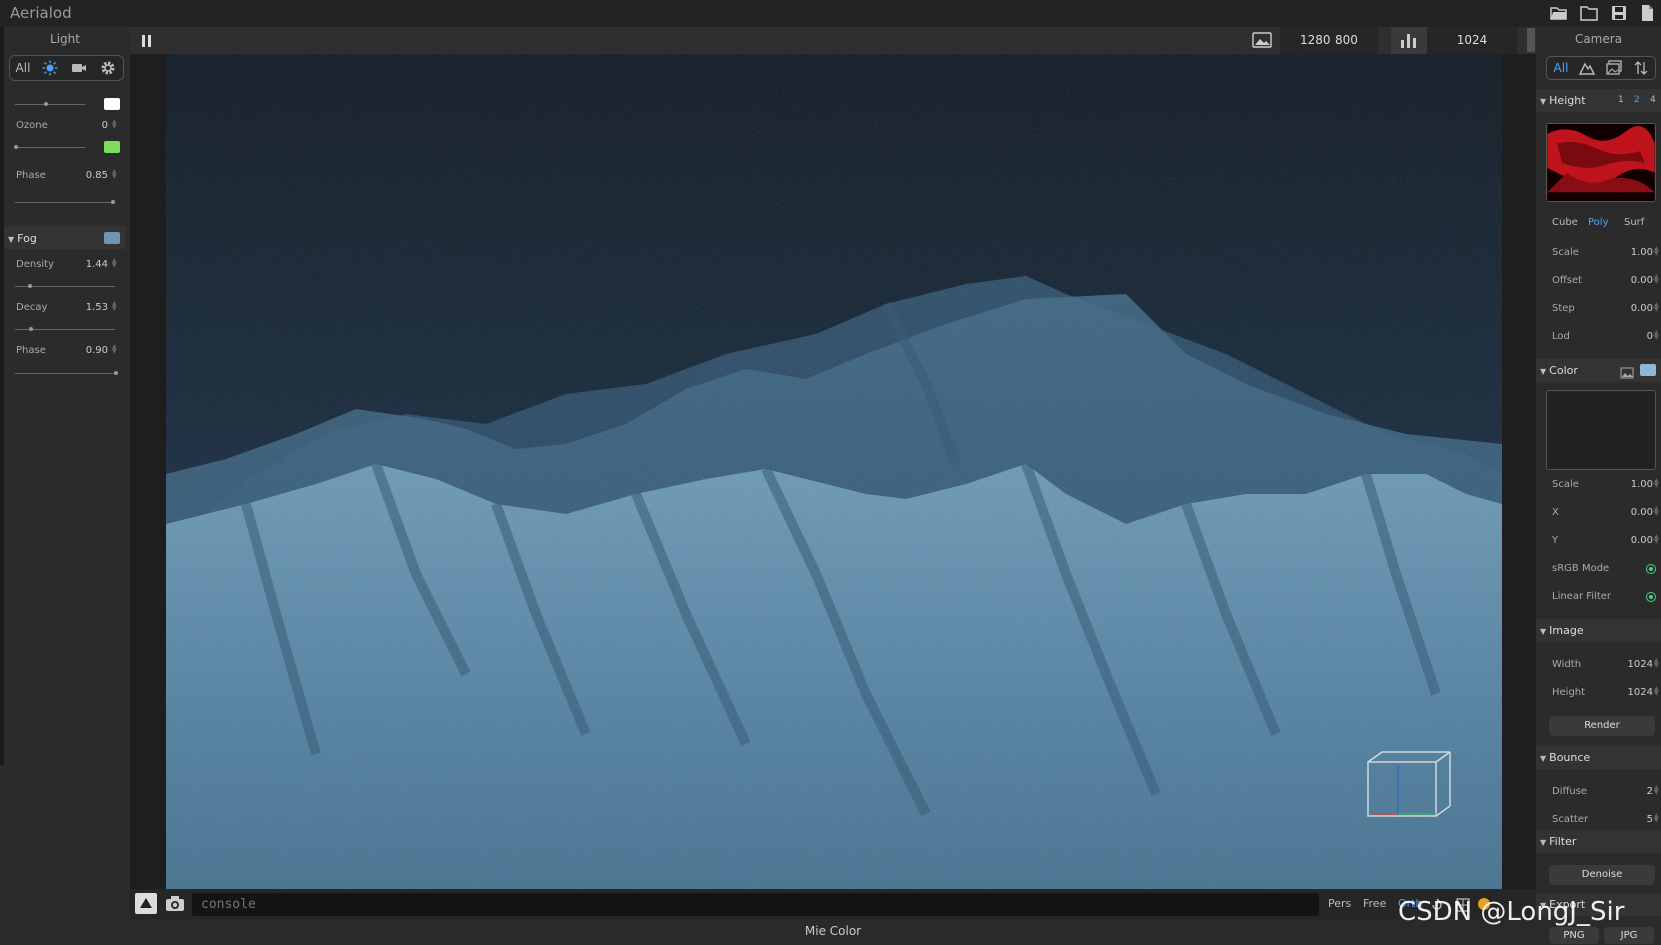  I want to click on filter-title: ▼ Filter, so click(1558, 841).